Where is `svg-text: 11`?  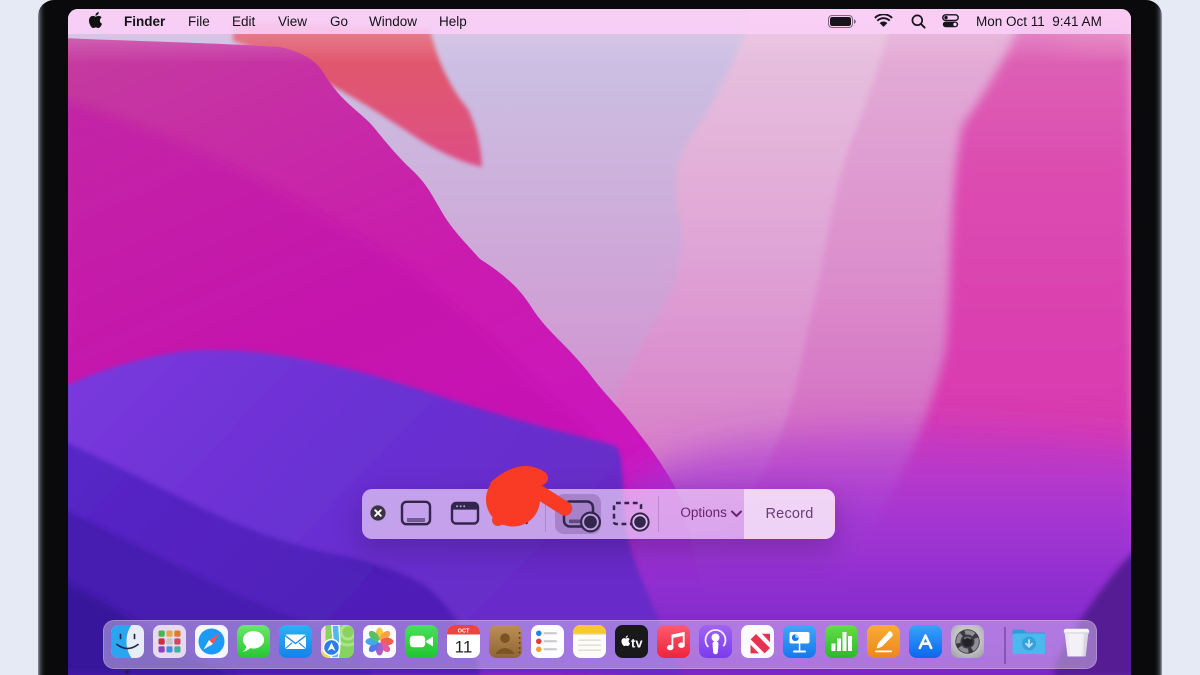 svg-text: 11 is located at coordinates (464, 647).